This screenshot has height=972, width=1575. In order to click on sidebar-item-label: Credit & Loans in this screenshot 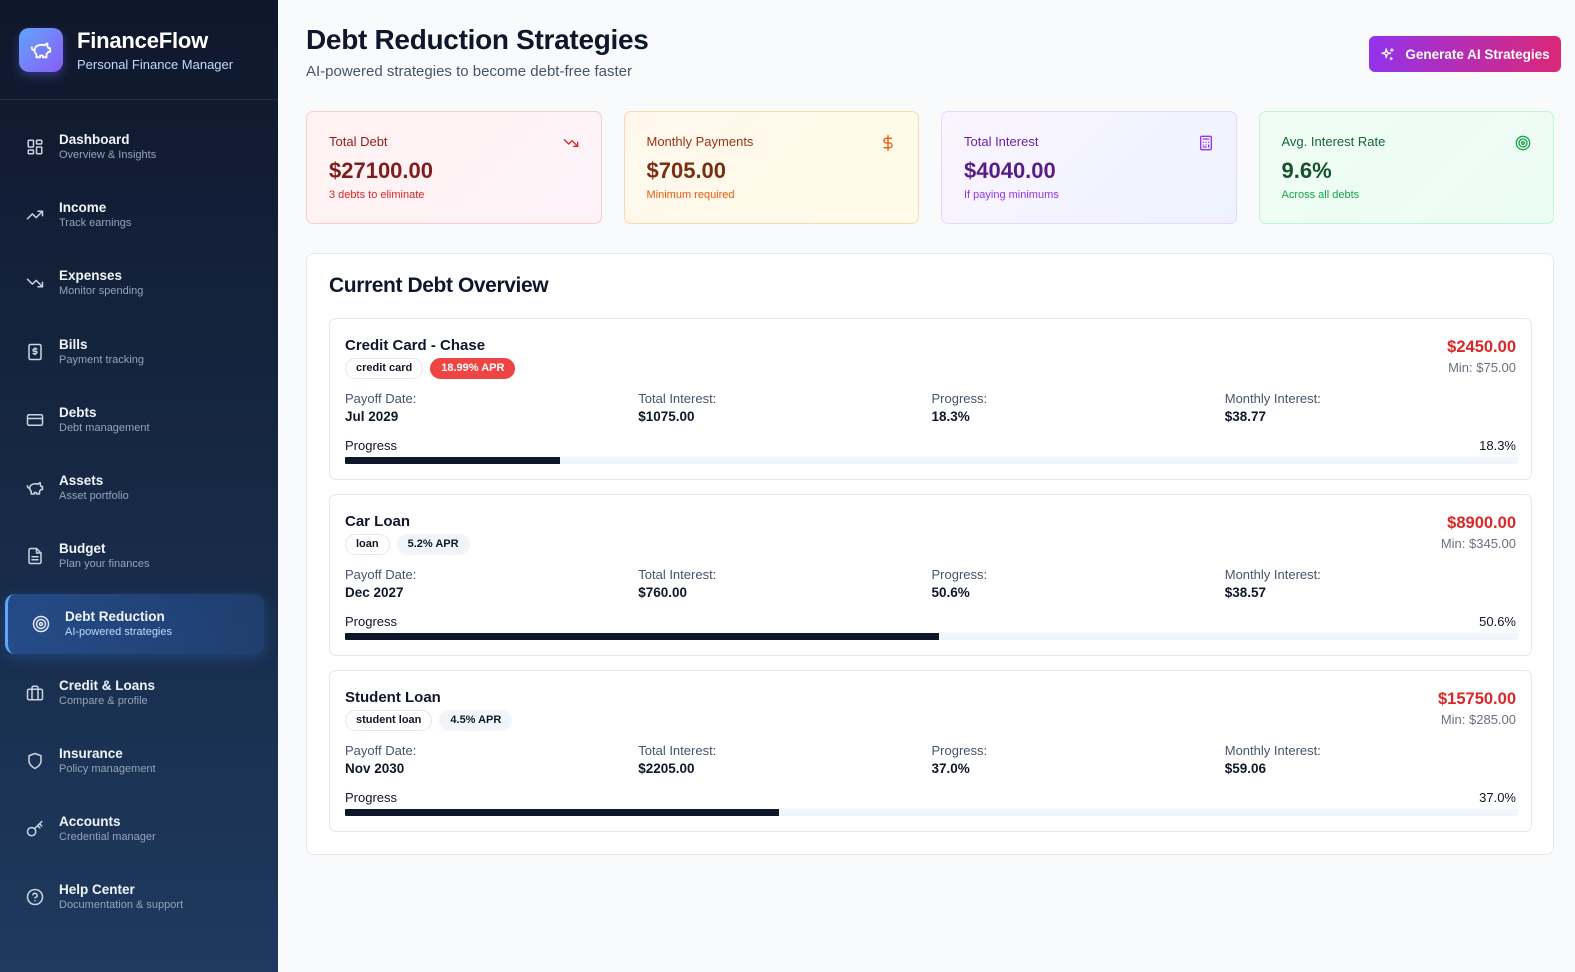, I will do `click(107, 685)`.